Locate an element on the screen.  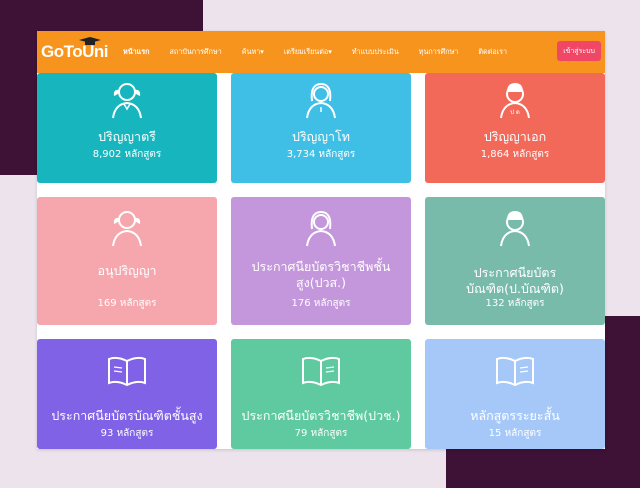
card-master: ปริญญาโท 3,734 หลักสูตร is located at coordinates (321, 128).